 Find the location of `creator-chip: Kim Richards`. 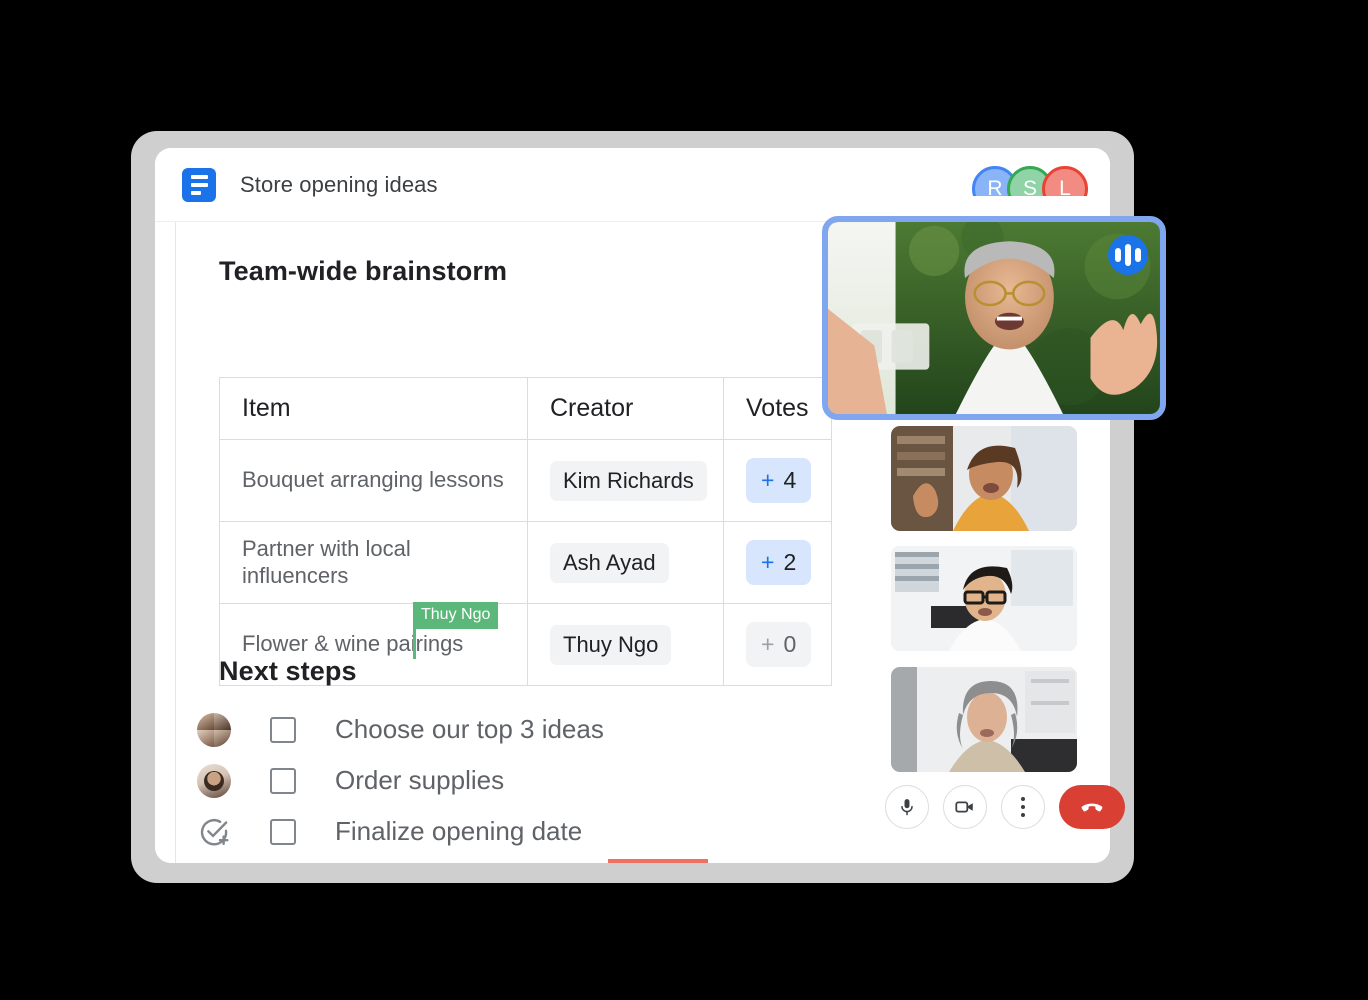

creator-chip: Kim Richards is located at coordinates (628, 480).